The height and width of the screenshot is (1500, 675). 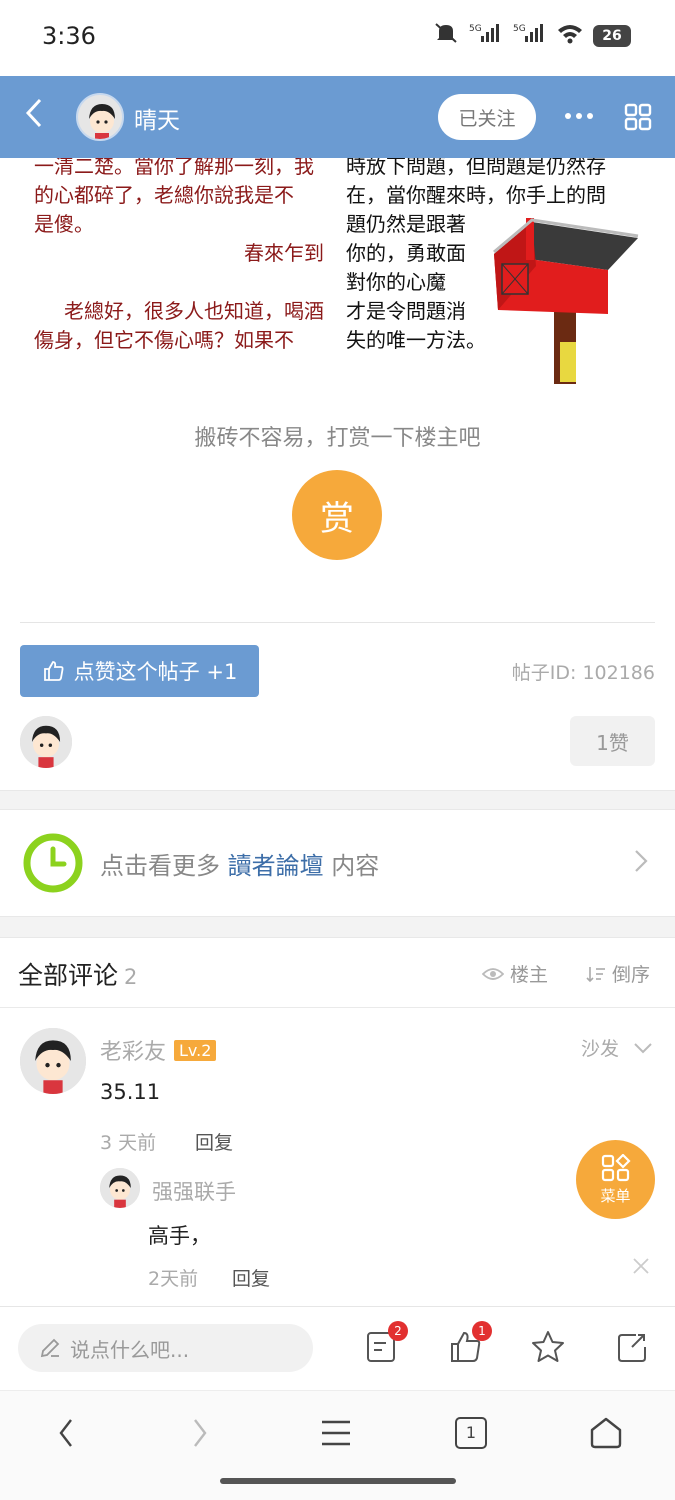 I want to click on filter-owner-label: 楼主, so click(x=529, y=975).